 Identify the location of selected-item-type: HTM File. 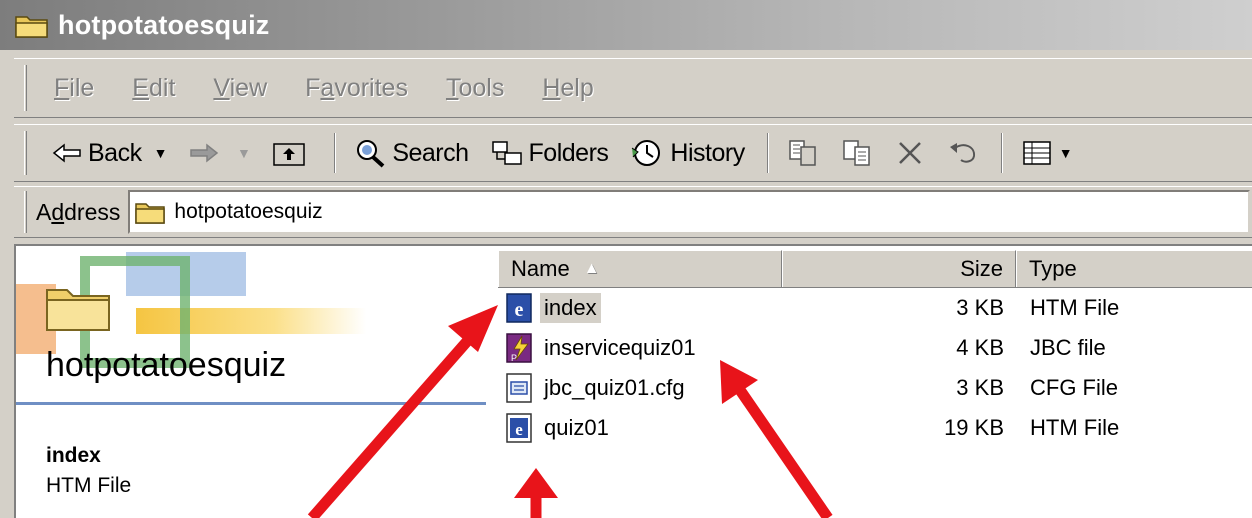
(89, 485).